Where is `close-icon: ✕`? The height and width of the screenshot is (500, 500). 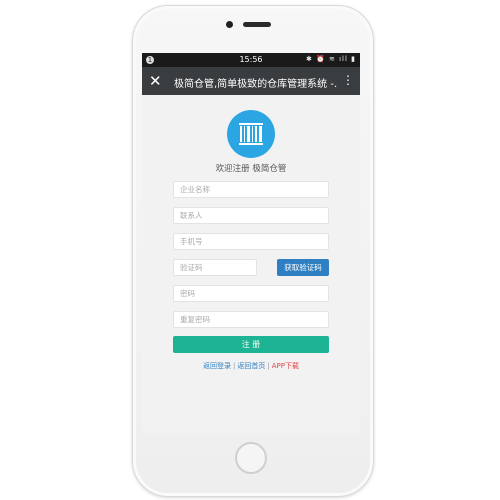
close-icon: ✕ is located at coordinates (155, 81).